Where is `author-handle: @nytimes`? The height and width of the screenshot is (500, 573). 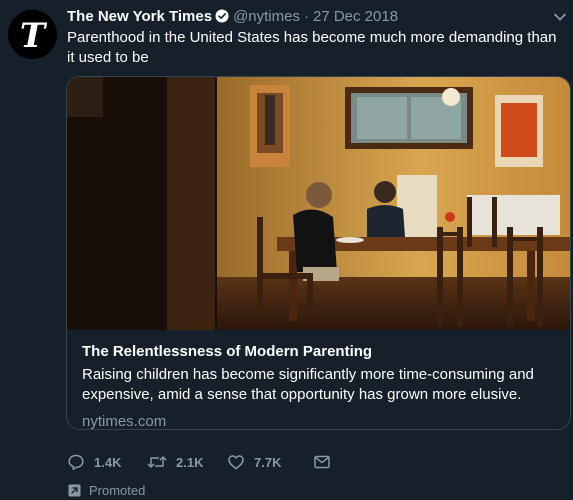 author-handle: @nytimes is located at coordinates (266, 16).